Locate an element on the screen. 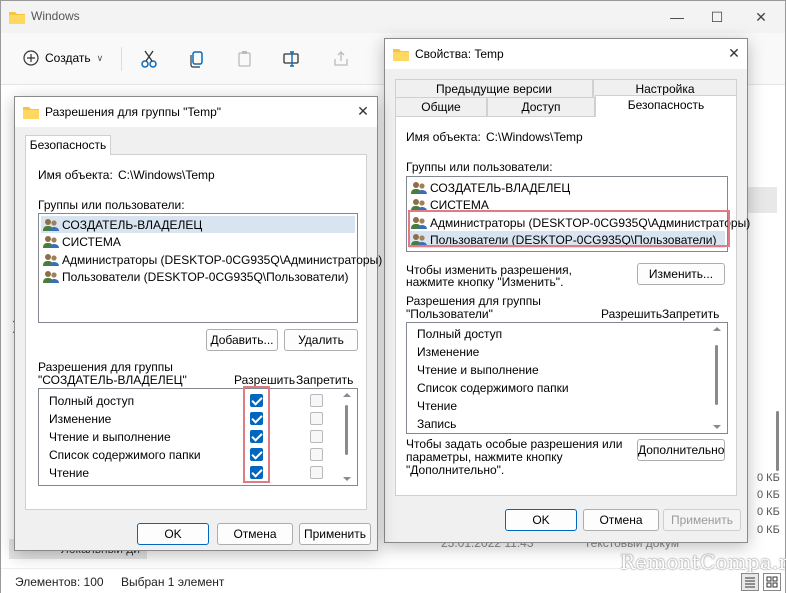 The height and width of the screenshot is (593, 786). permissions-title: Разрешения для группы "Temp" is located at coordinates (133, 112).